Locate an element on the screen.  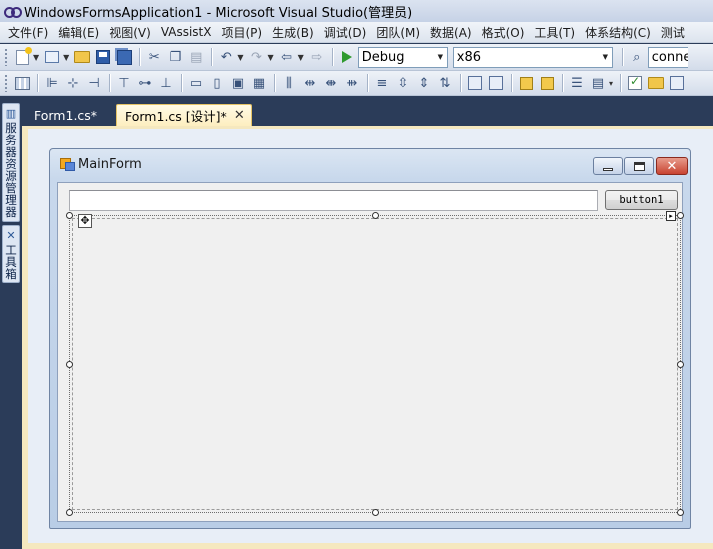
smart-tag-icon: ▸ is located at coordinates (671, 216).